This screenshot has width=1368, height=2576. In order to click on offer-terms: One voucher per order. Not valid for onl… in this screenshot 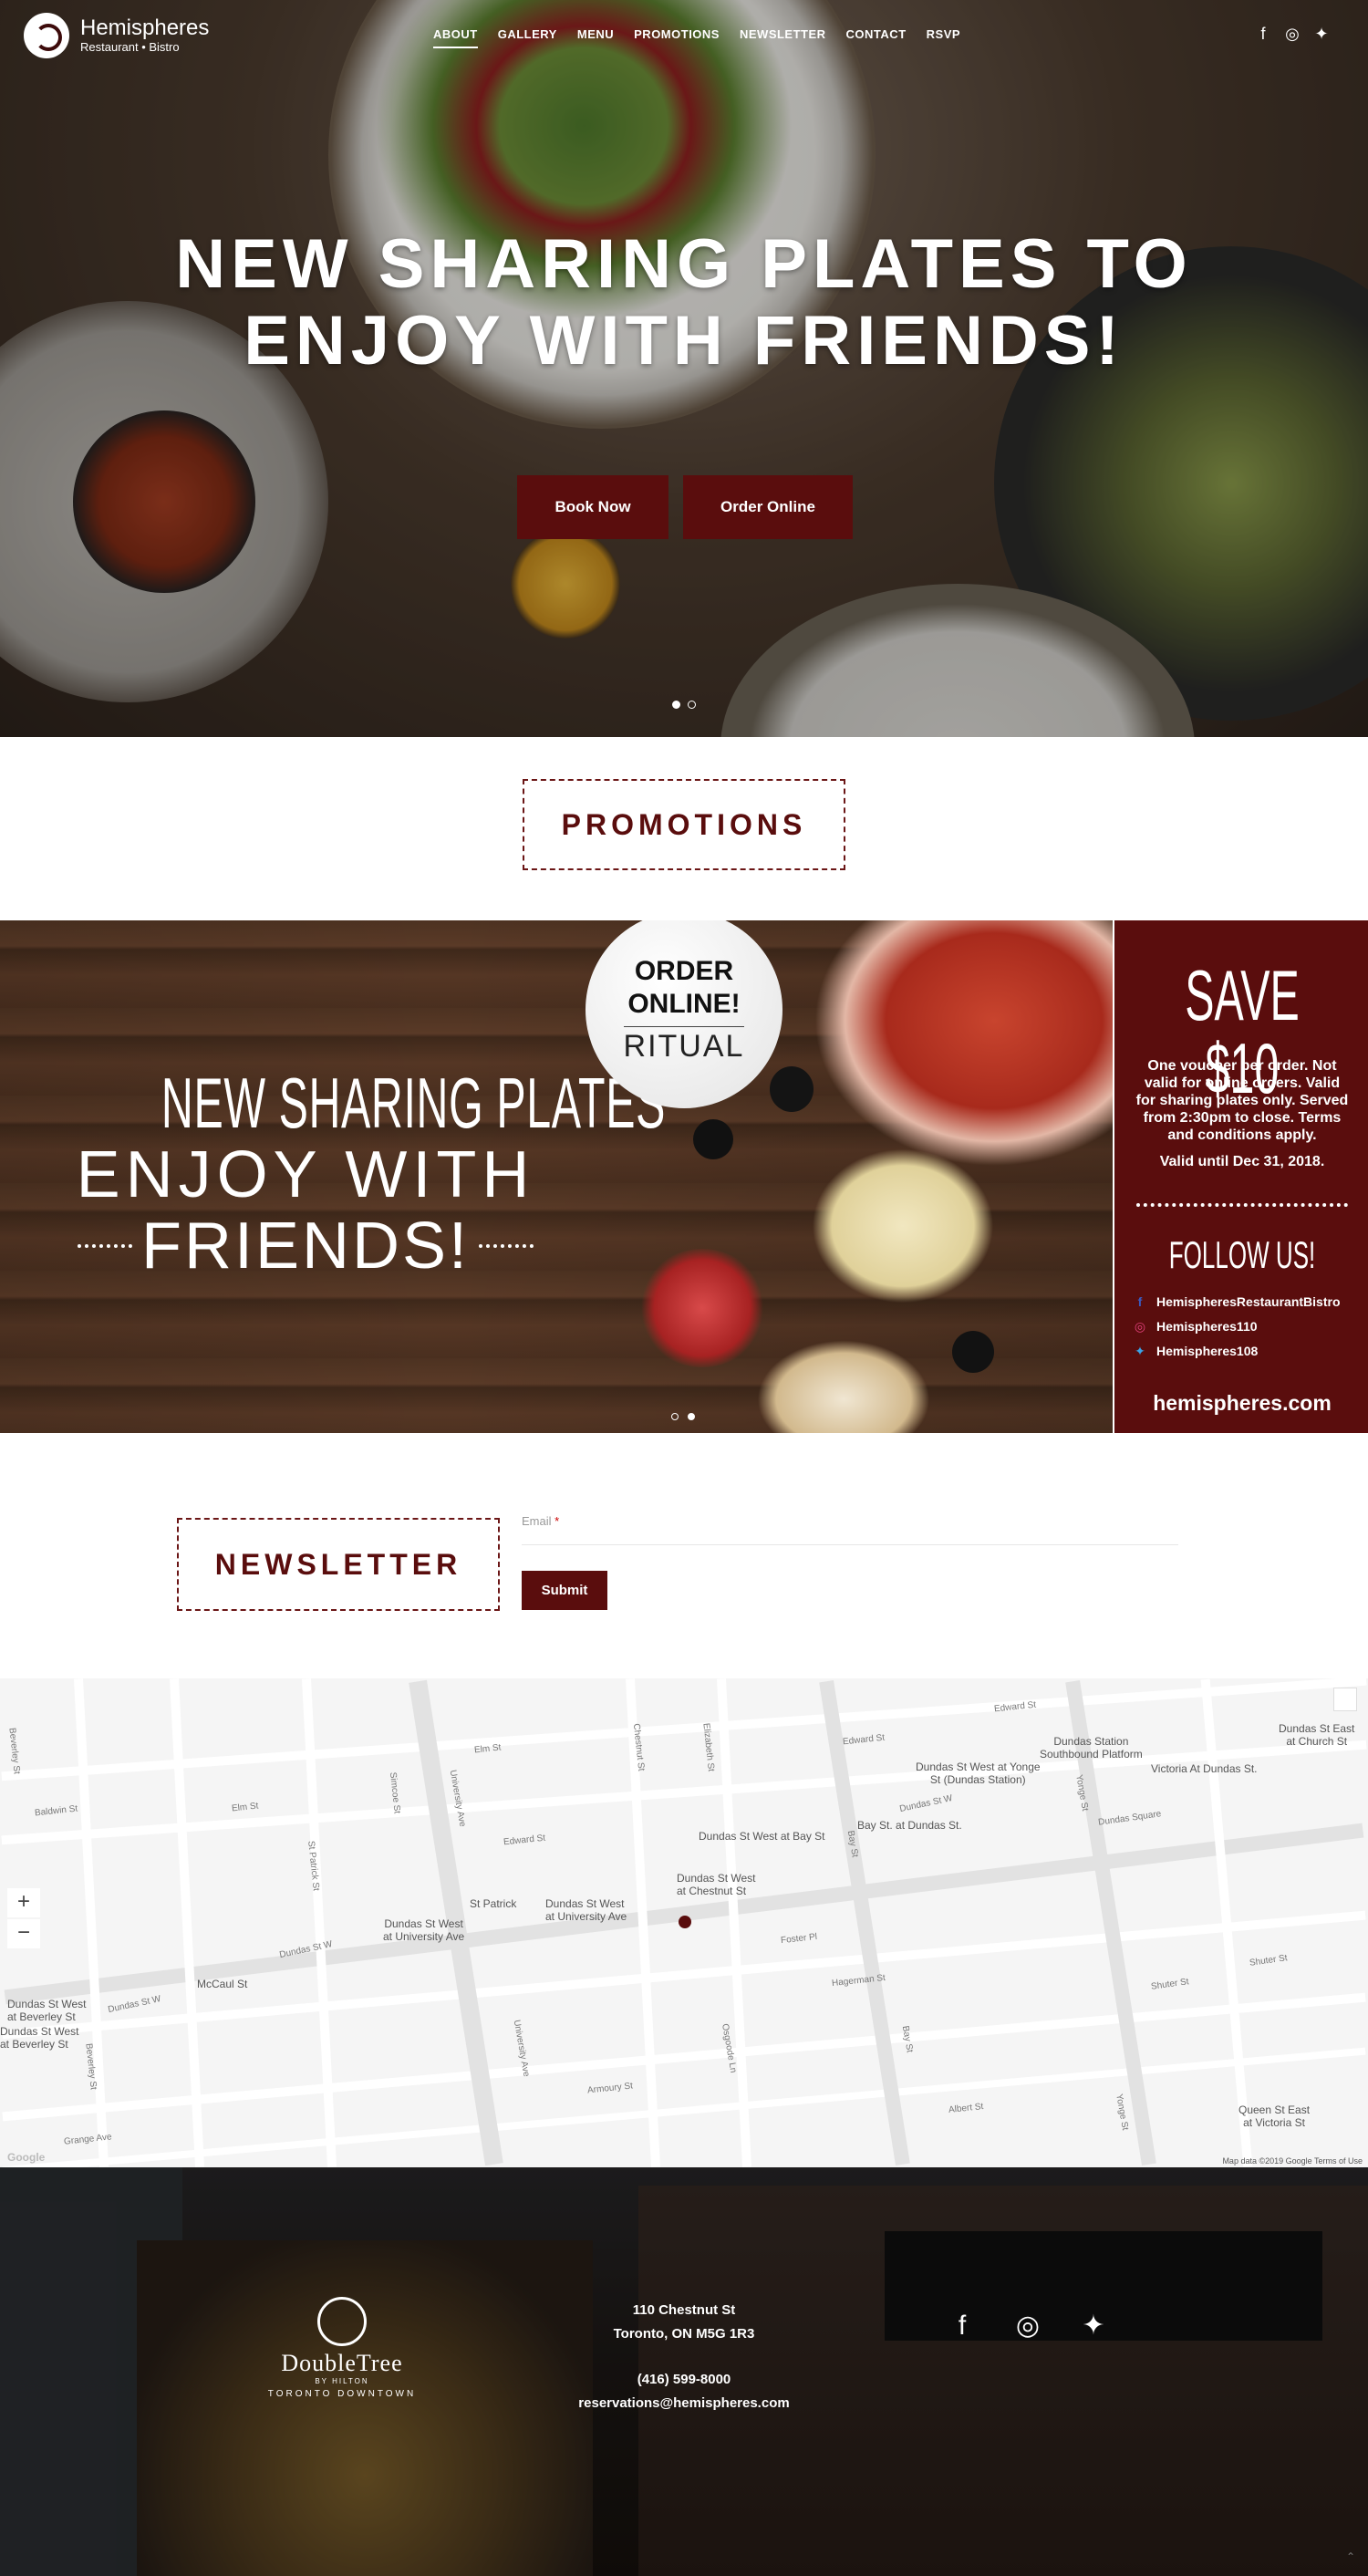, I will do `click(1242, 1100)`.